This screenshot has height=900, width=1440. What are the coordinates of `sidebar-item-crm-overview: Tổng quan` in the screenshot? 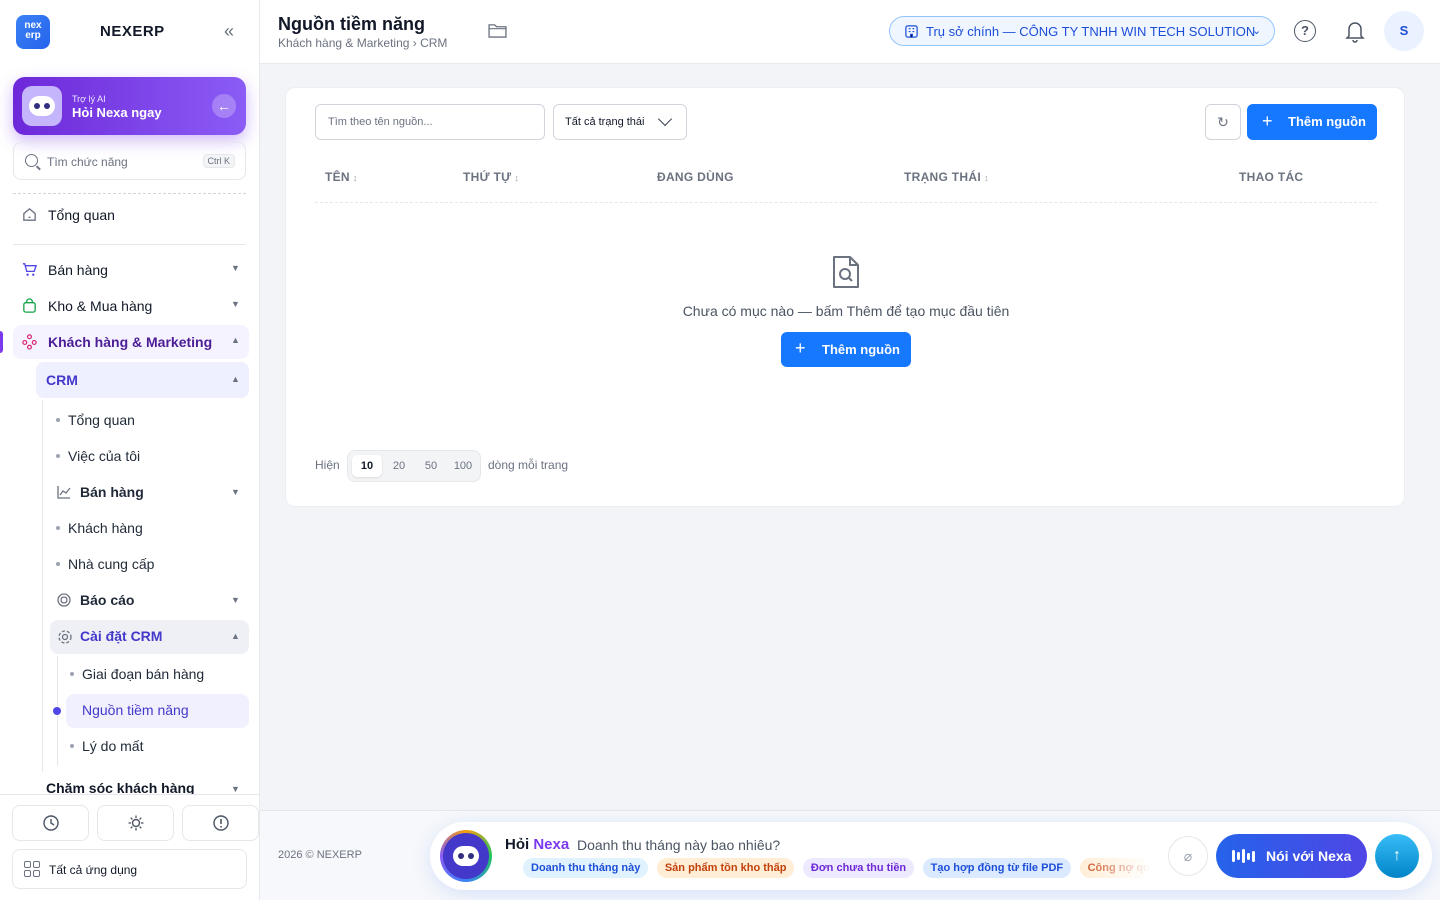 It's located at (149, 420).